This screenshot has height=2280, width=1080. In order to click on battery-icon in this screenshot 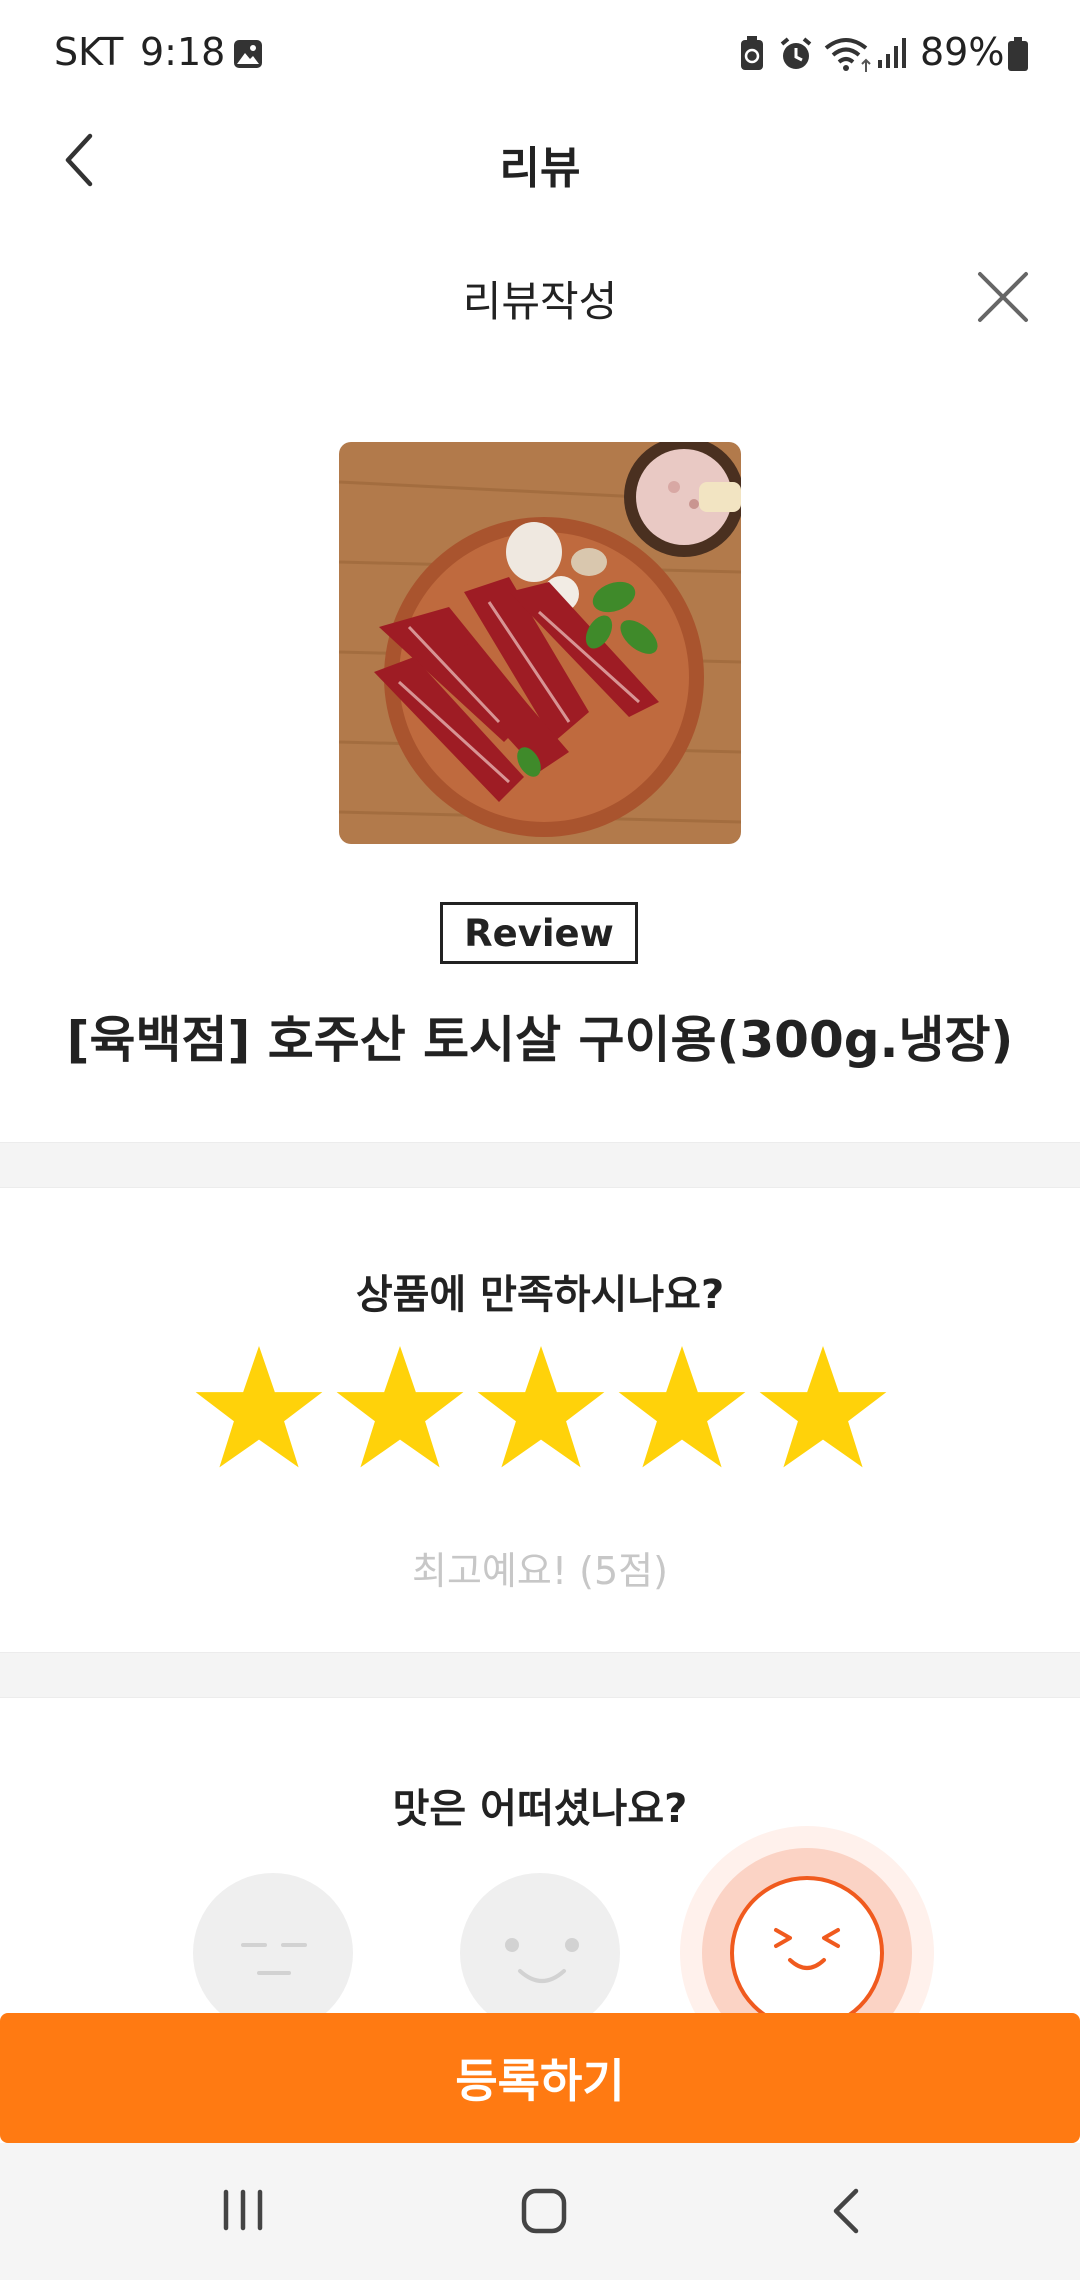, I will do `click(1018, 54)`.